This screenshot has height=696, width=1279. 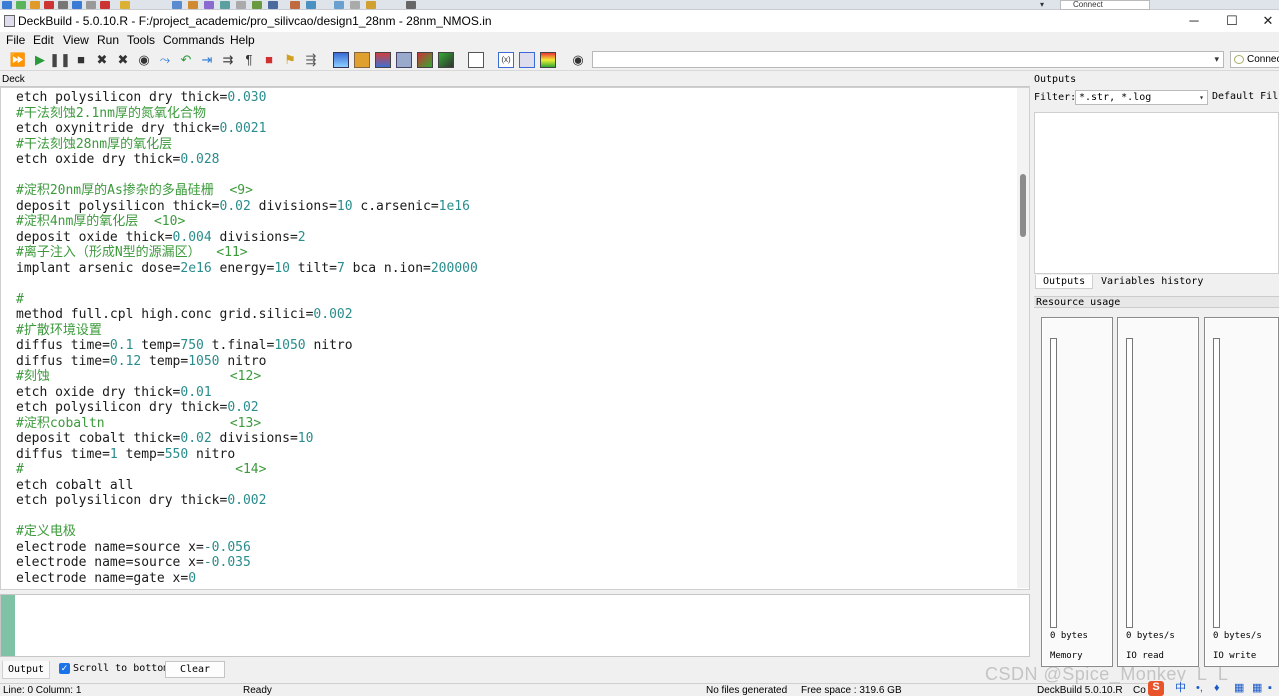 What do you see at coordinates (1266, 21) in the screenshot?
I see `close-button: ✕` at bounding box center [1266, 21].